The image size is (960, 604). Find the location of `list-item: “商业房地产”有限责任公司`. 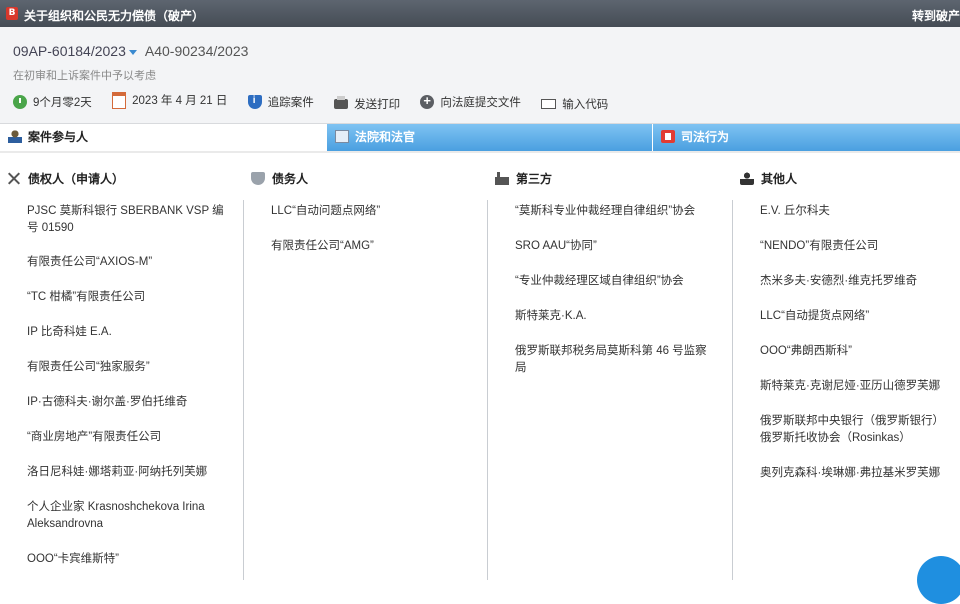

list-item: “商业房地产”有限责任公司 is located at coordinates (127, 437).